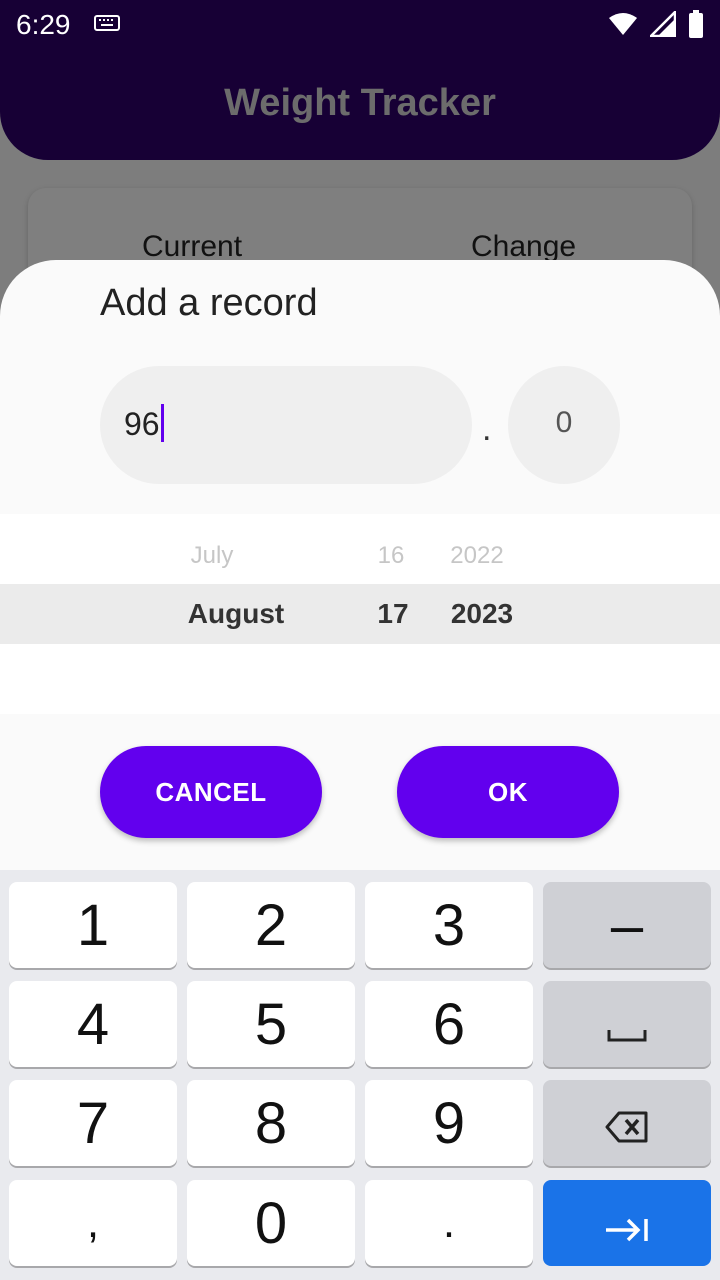  I want to click on dialog-title: Add a record, so click(209, 303).